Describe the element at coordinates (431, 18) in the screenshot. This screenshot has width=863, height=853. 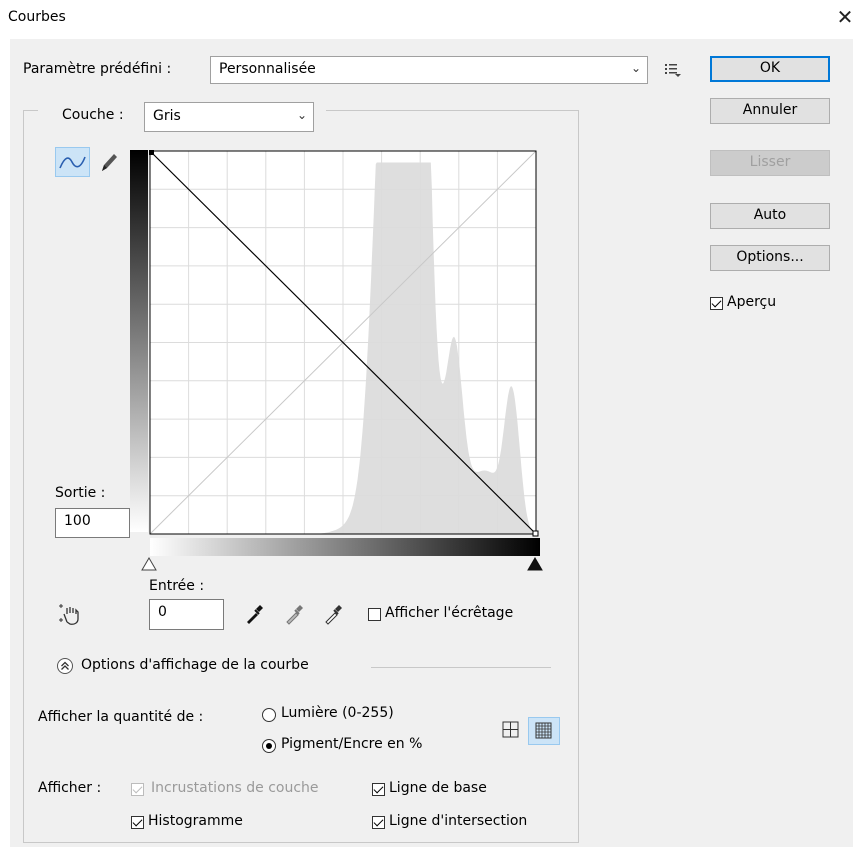
I see `title-bar: Courbes ✕` at that location.